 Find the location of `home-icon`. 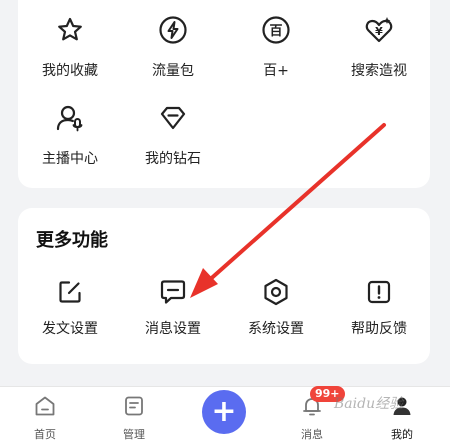

home-icon is located at coordinates (45, 406).